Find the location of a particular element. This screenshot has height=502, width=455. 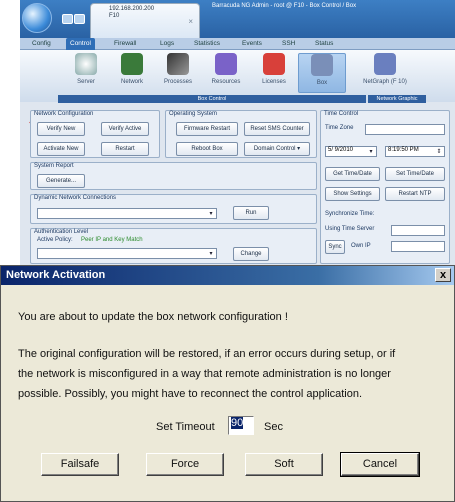

dynamic-network-group: Dynamic Network Connections ▾ Run is located at coordinates (173, 209).